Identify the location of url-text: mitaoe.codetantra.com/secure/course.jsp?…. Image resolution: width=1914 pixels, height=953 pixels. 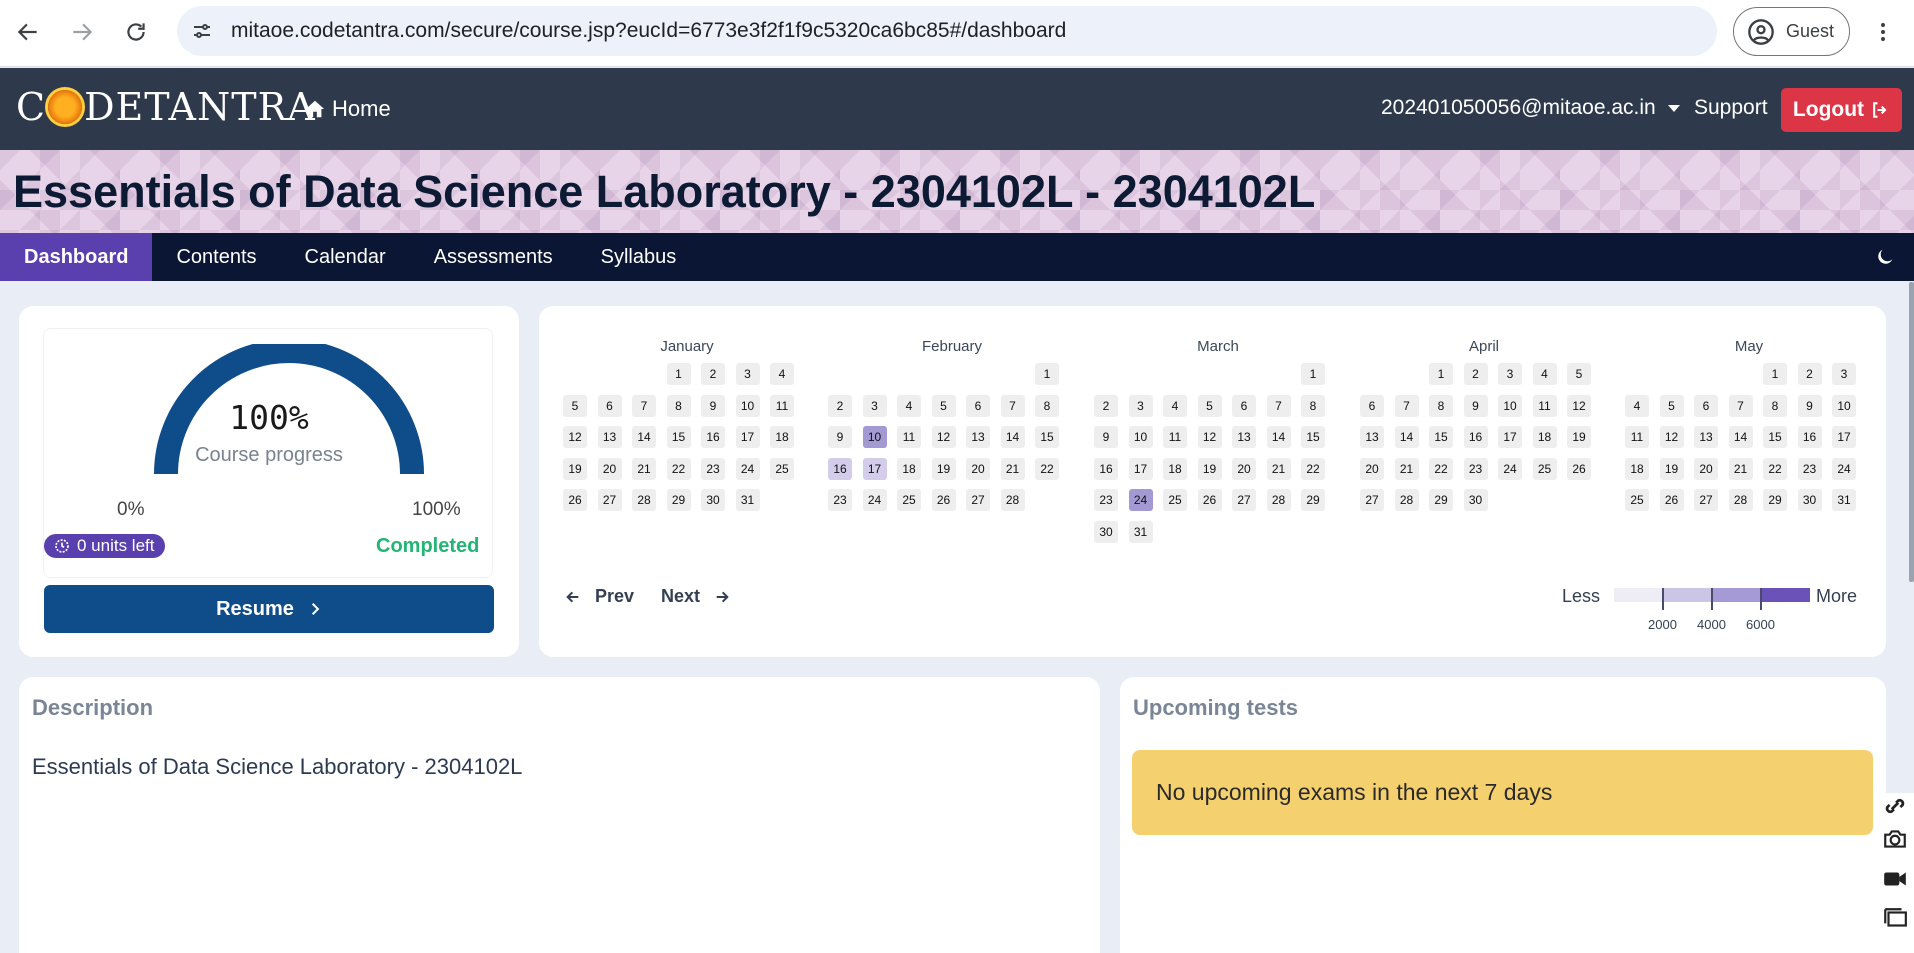
(648, 31).